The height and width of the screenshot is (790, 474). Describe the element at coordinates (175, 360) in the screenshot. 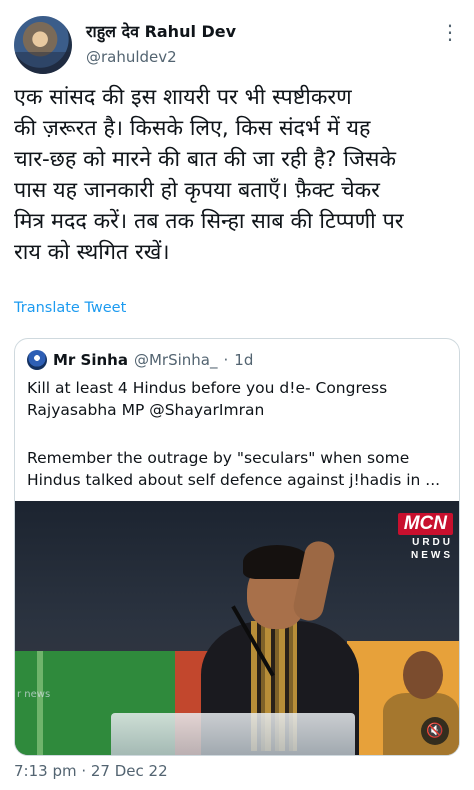

I see `quoted-author-handle: @MrSinha_` at that location.